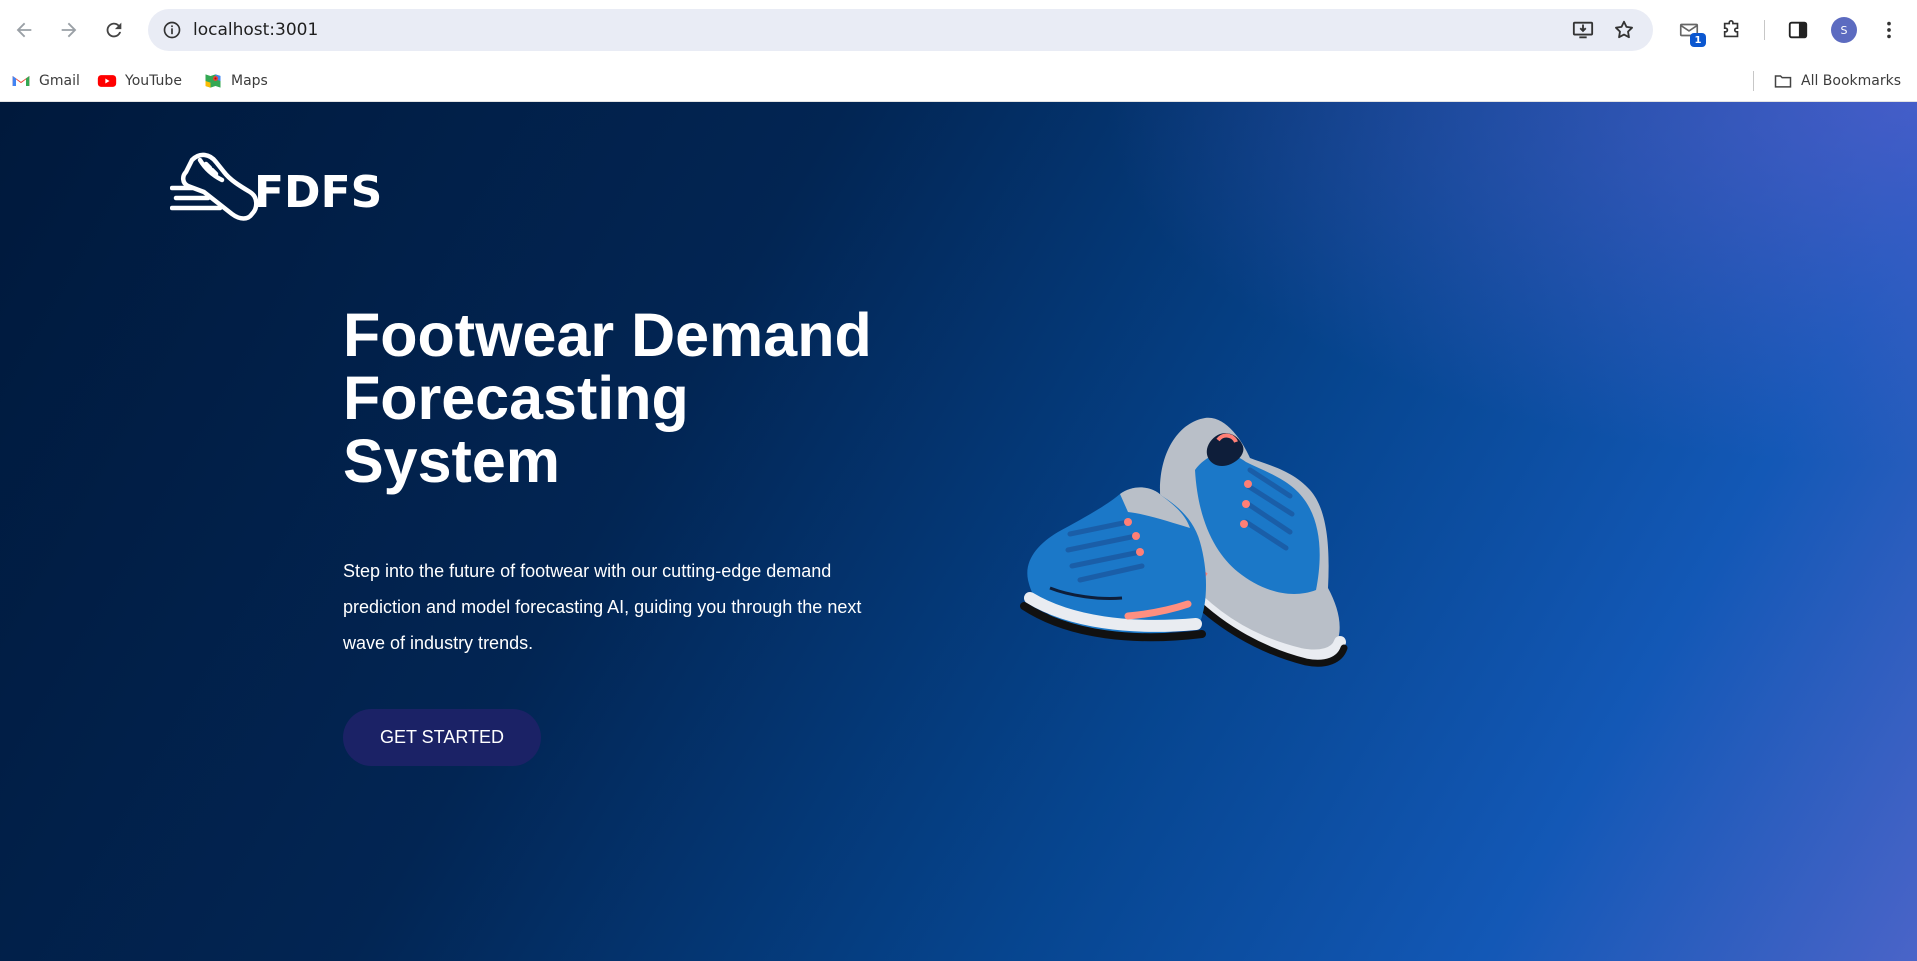 This screenshot has width=1917, height=961. I want to click on bookmark-label: YouTube, so click(153, 81).